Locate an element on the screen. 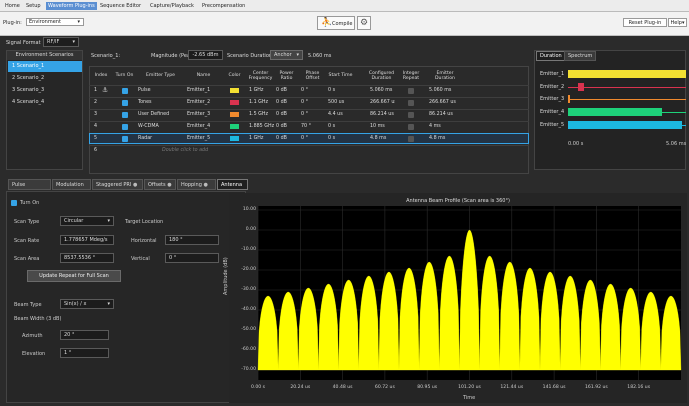 This screenshot has height=406, width=689. x-tick-label: 141.68 us is located at coordinates (554, 387).